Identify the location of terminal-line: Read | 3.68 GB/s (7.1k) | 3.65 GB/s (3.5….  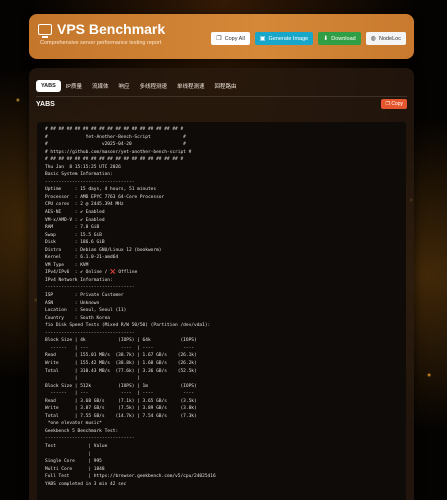
(121, 401).